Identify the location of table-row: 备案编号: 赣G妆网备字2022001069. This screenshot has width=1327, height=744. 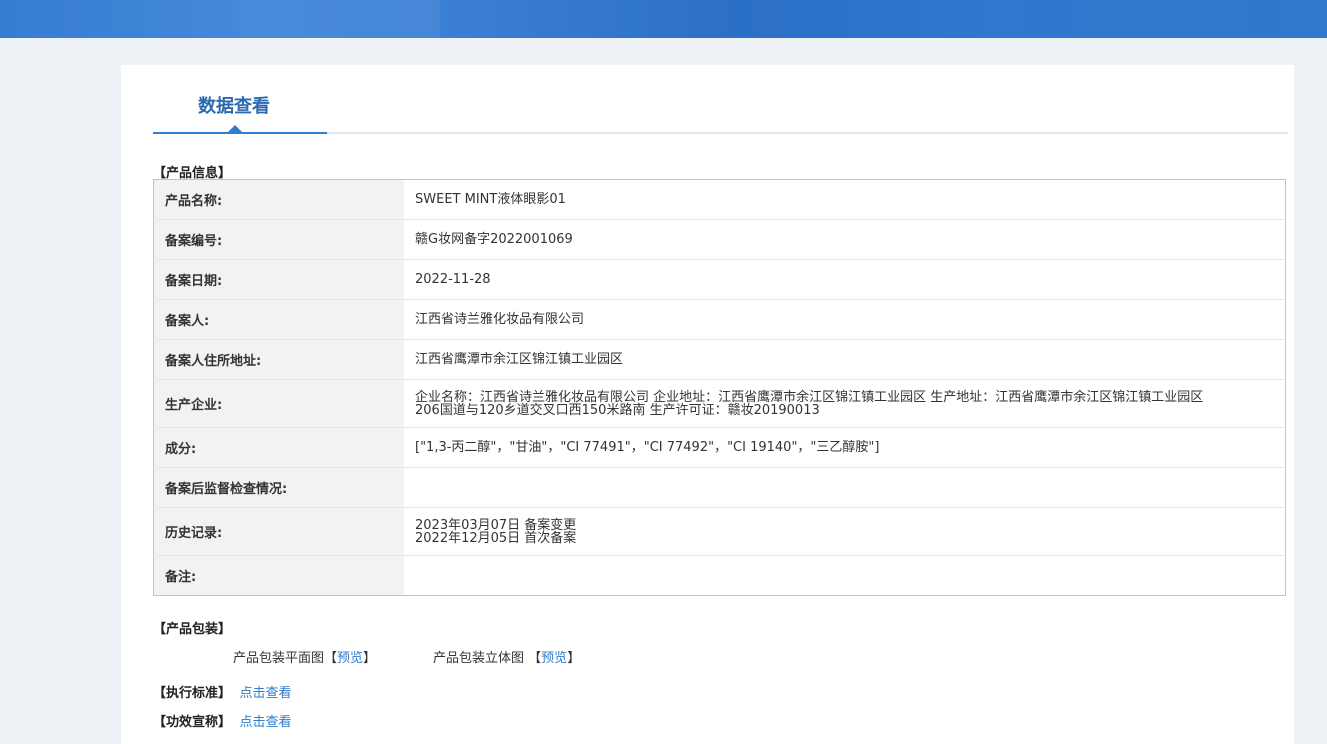
(719, 239).